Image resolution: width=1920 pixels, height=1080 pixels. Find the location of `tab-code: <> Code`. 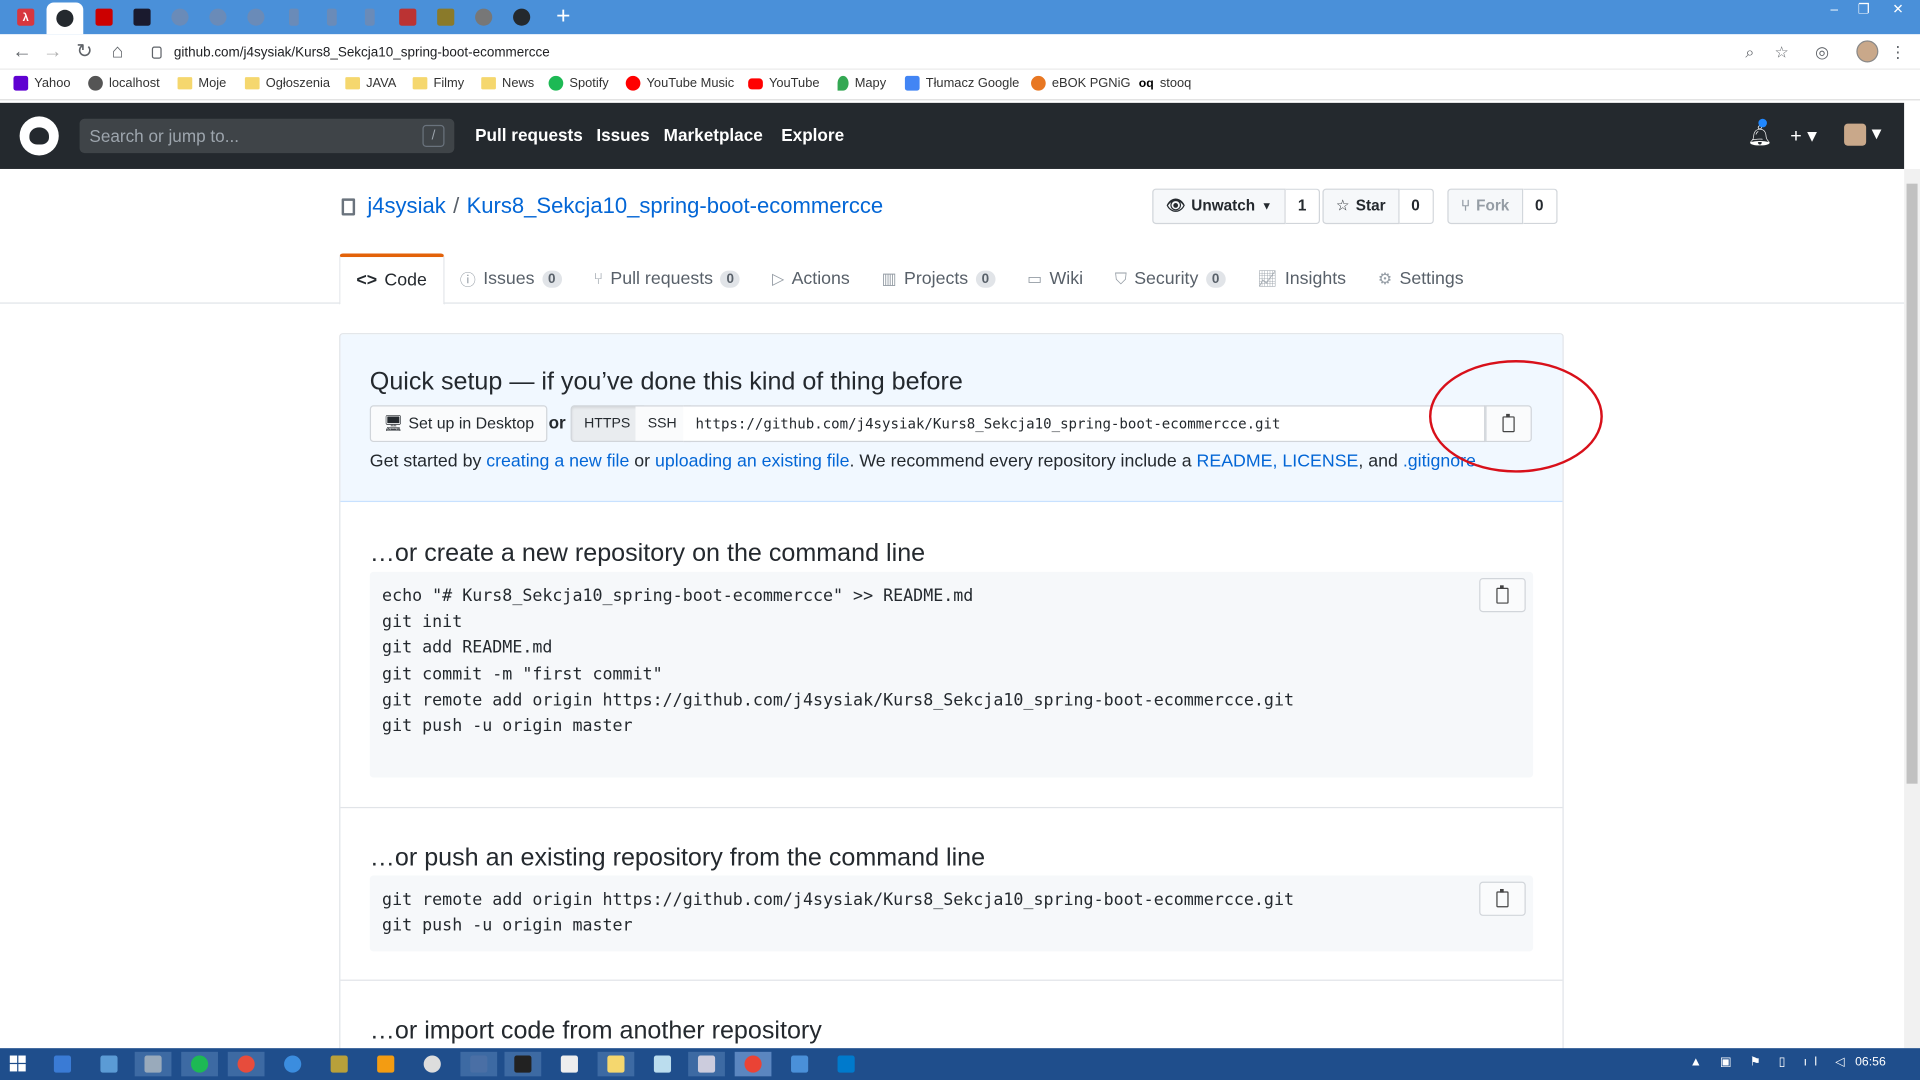

tab-code: <> Code is located at coordinates (392, 279).